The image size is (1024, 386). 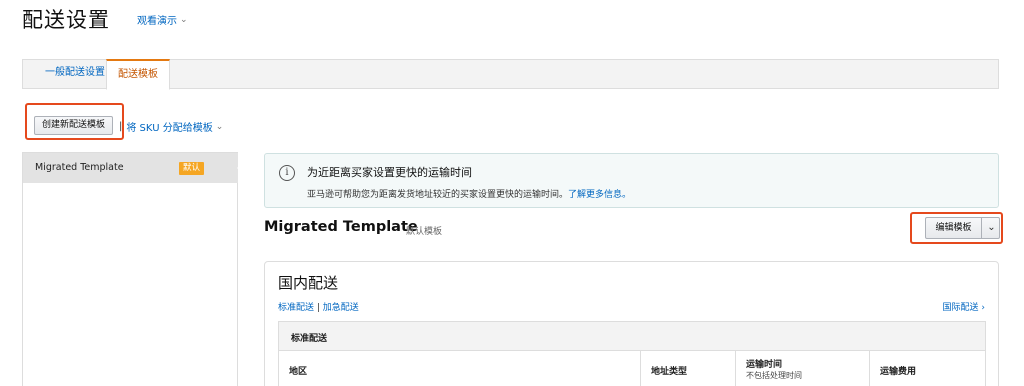 I want to click on domestic-title: 国内配送, so click(x=308, y=283).